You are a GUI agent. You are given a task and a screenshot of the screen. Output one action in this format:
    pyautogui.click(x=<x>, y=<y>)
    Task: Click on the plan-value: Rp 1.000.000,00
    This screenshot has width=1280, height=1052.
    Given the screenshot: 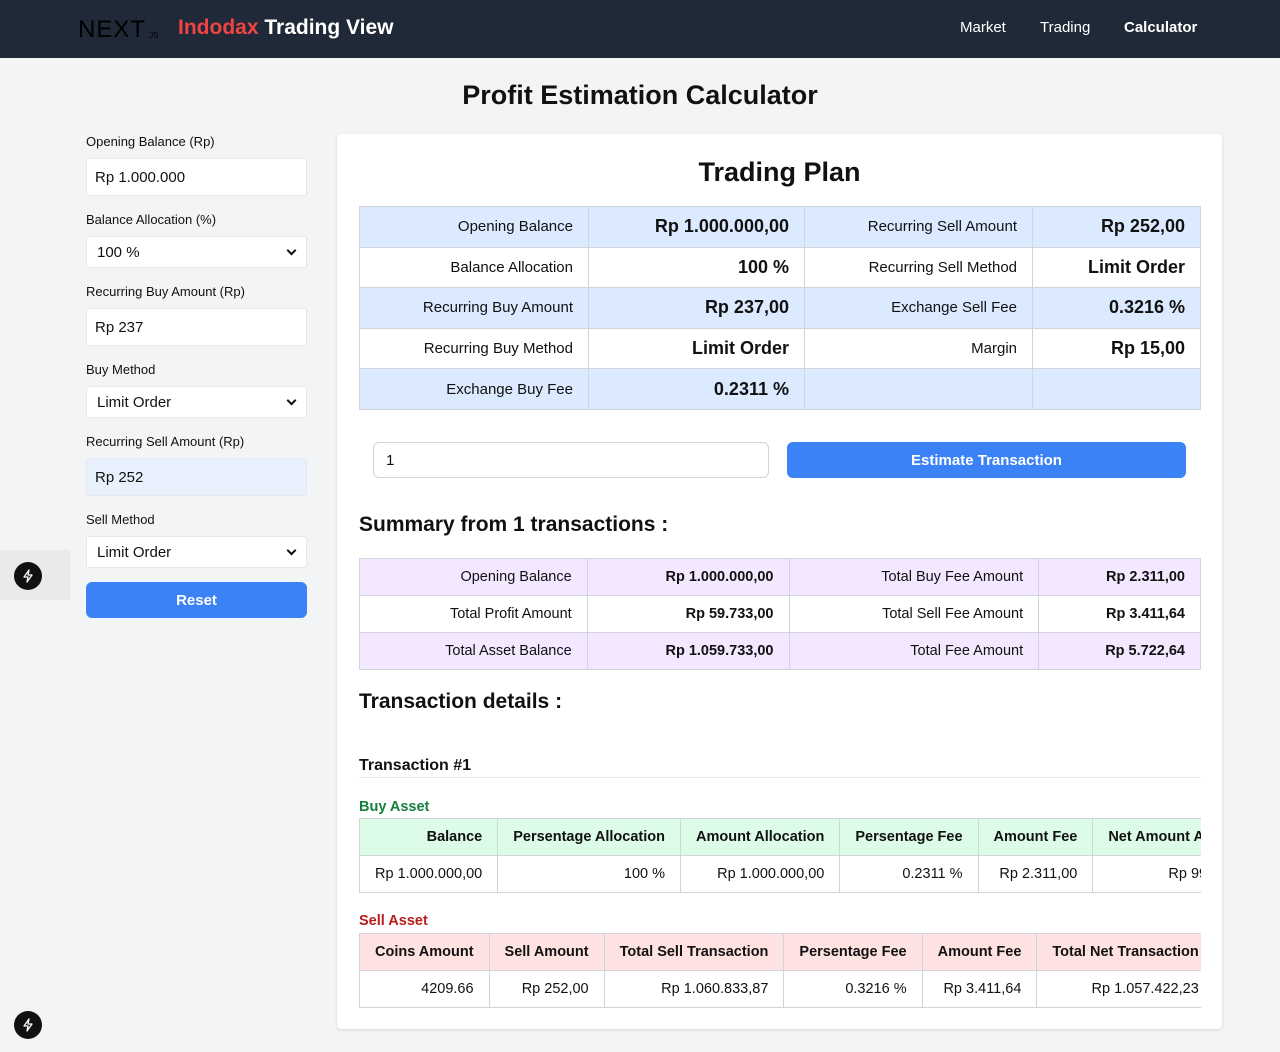 What is the action you would take?
    pyautogui.click(x=696, y=227)
    